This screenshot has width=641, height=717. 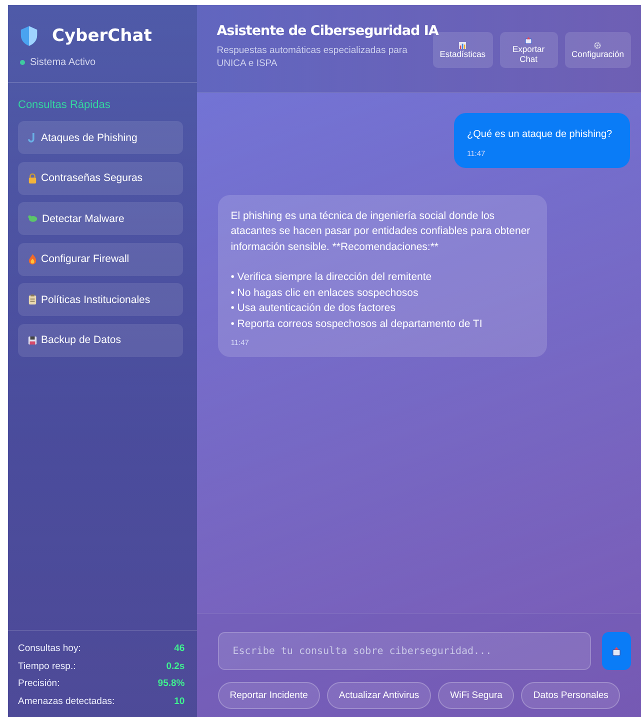 What do you see at coordinates (39, 684) in the screenshot?
I see `stat-label: Precisión:` at bounding box center [39, 684].